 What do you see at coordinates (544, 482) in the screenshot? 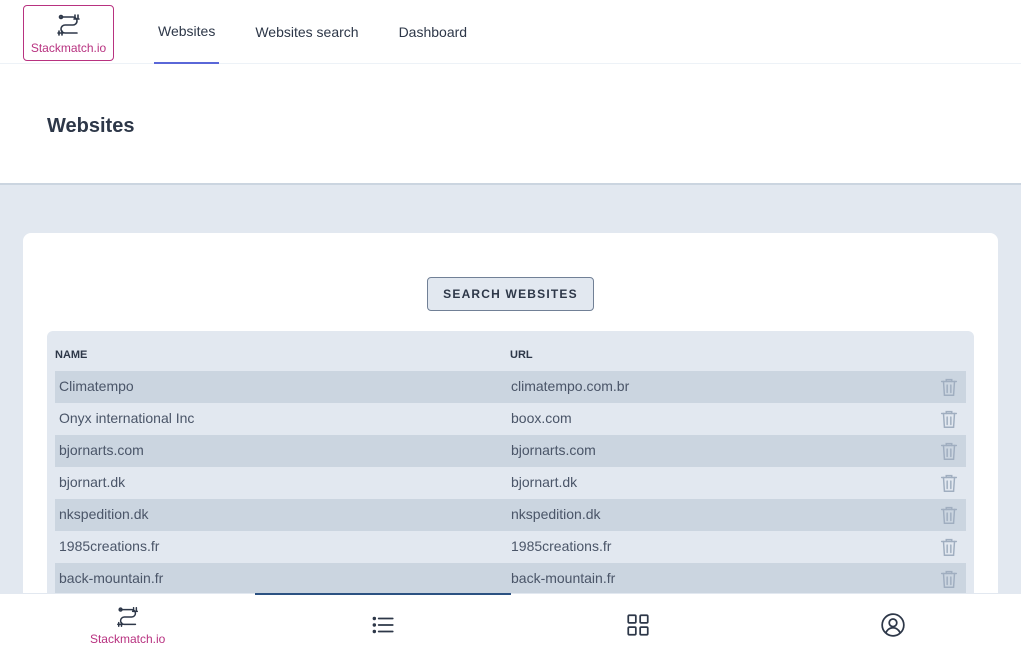
I see `website-url: bjornart.dk` at bounding box center [544, 482].